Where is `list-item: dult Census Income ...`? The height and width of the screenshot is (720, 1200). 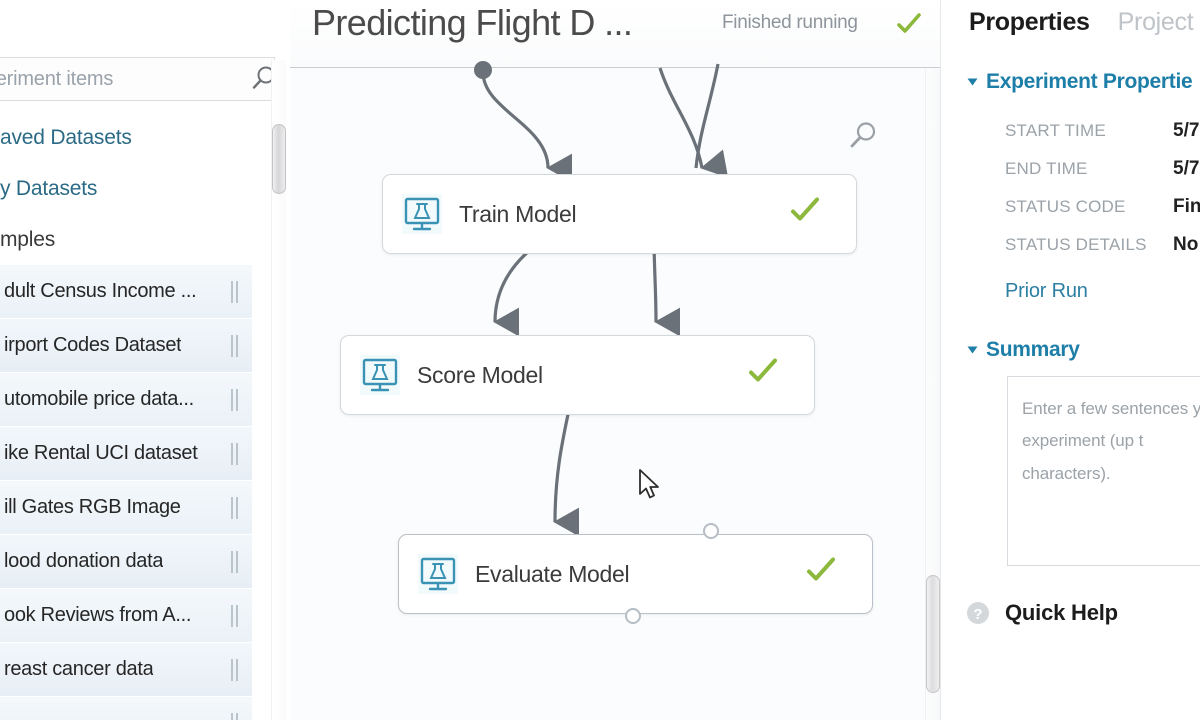
list-item: dult Census Income ... is located at coordinates (126, 292).